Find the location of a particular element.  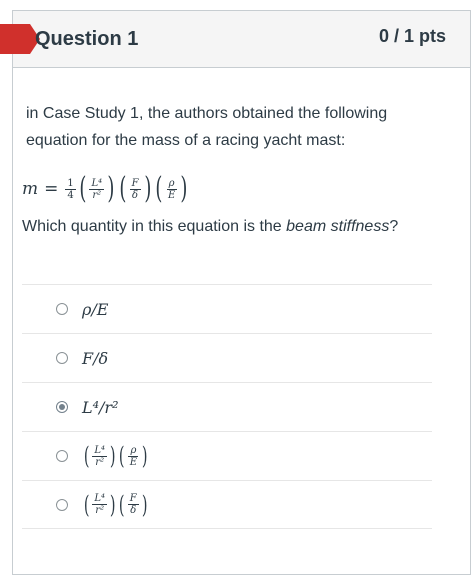

prompt-emphasis: beam stiffness is located at coordinates (338, 226).